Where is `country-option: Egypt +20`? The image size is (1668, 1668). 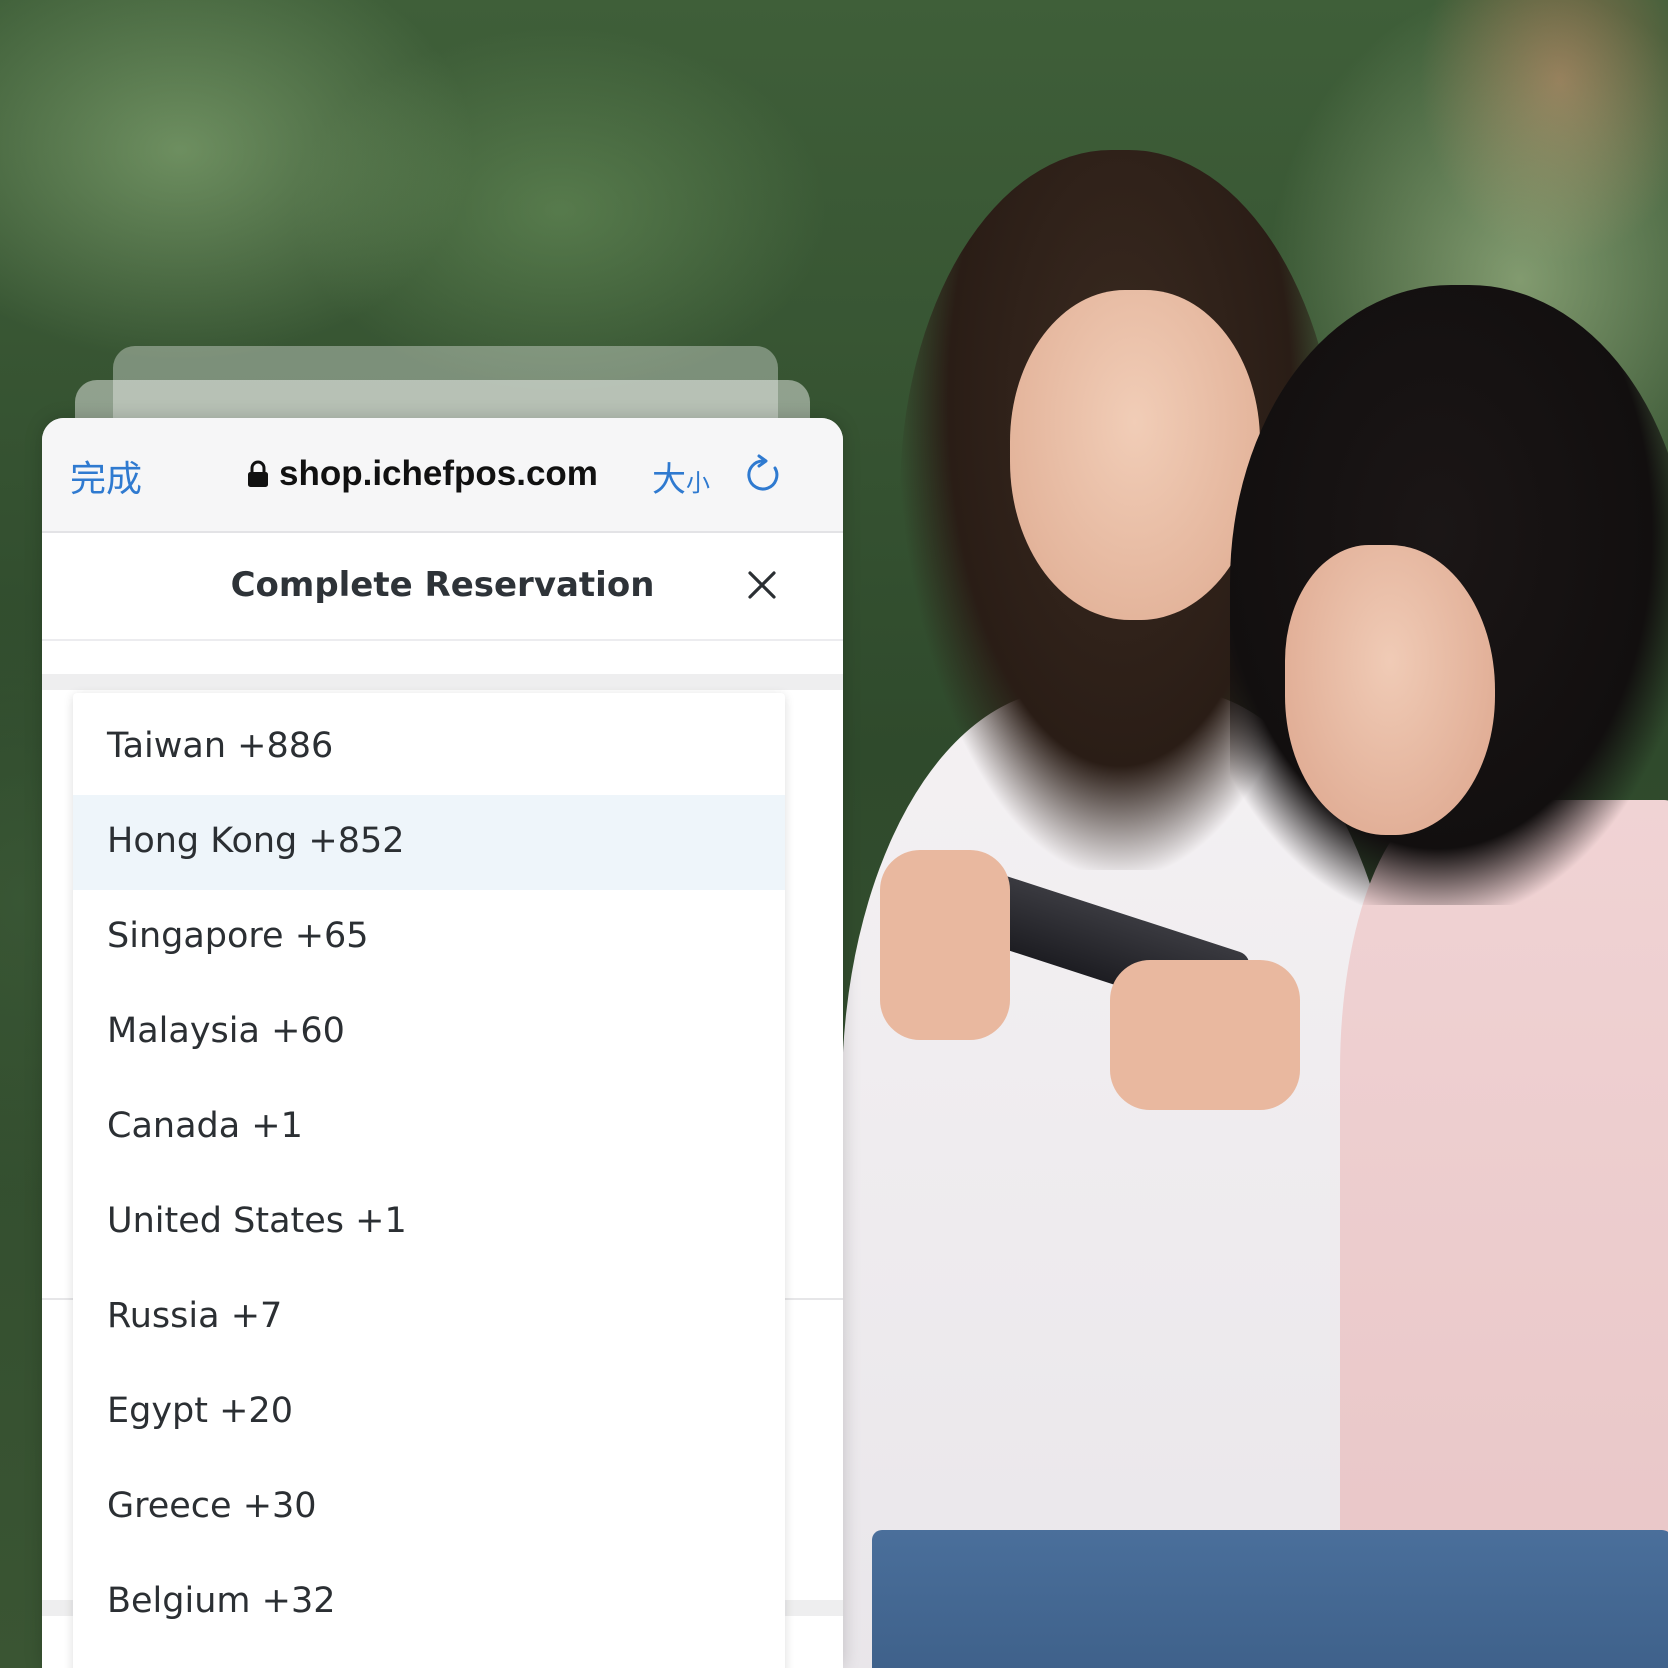 country-option: Egypt +20 is located at coordinates (429, 1412).